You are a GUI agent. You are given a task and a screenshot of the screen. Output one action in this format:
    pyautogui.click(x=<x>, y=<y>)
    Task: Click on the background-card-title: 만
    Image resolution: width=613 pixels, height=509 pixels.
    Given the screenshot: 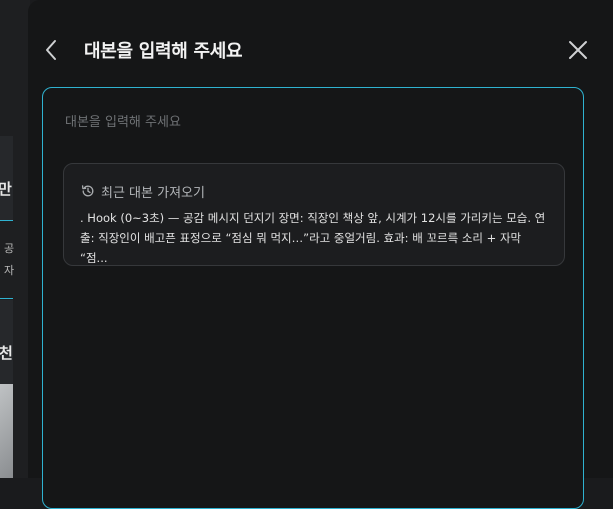 What is the action you would take?
    pyautogui.click(x=6, y=189)
    